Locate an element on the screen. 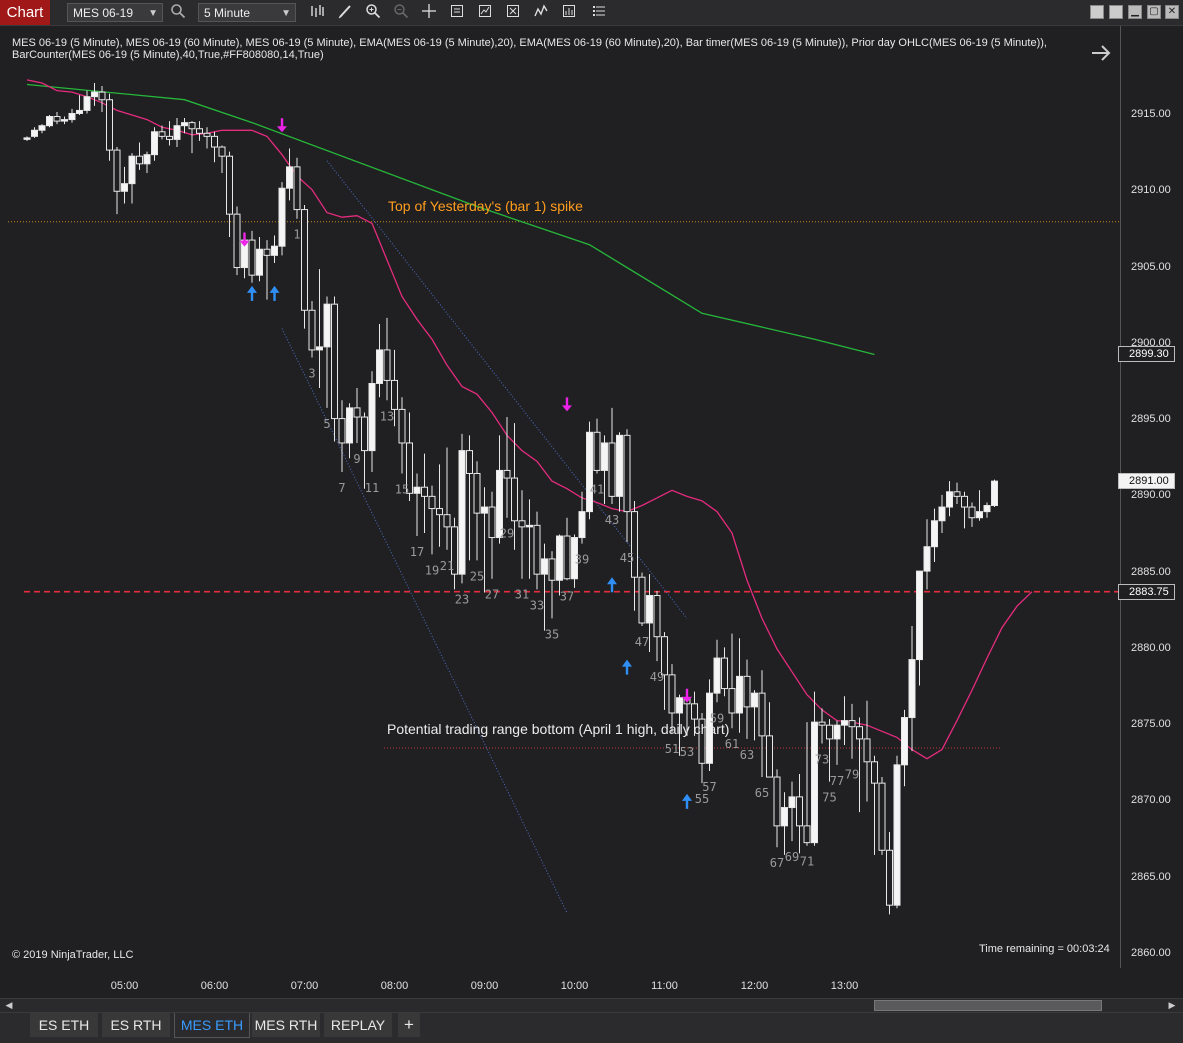 This screenshot has height=1043, width=1183. bar-count-label: 33 is located at coordinates (537, 605).